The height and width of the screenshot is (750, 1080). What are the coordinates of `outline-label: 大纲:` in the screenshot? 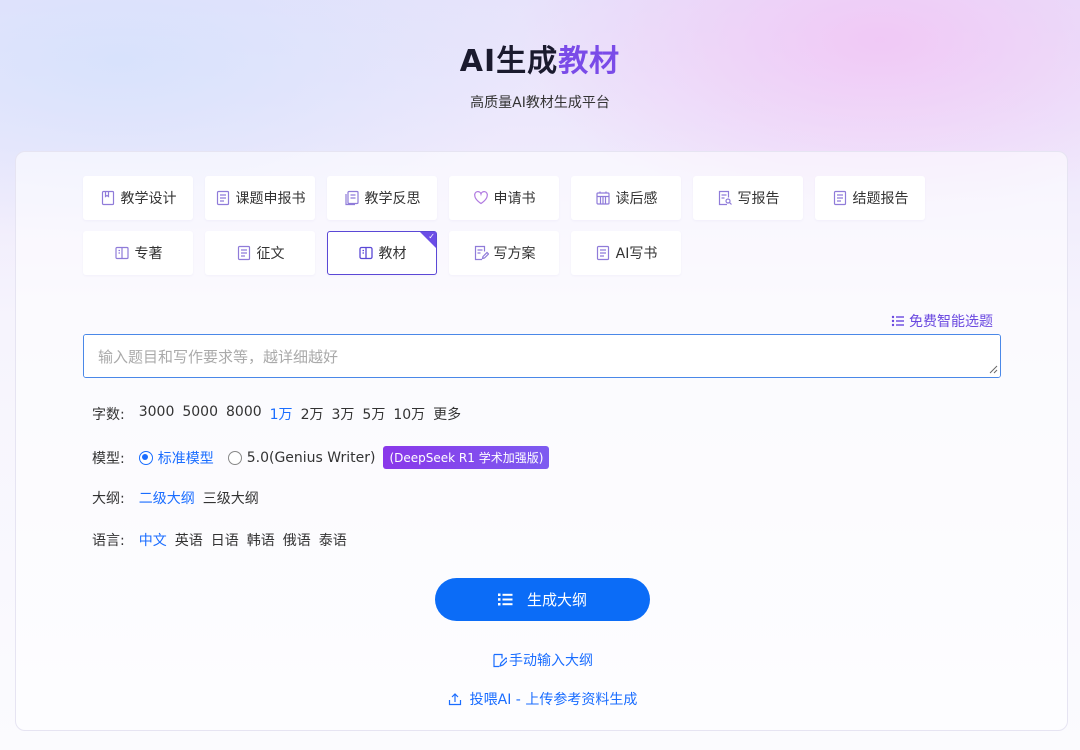 It's located at (108, 499).